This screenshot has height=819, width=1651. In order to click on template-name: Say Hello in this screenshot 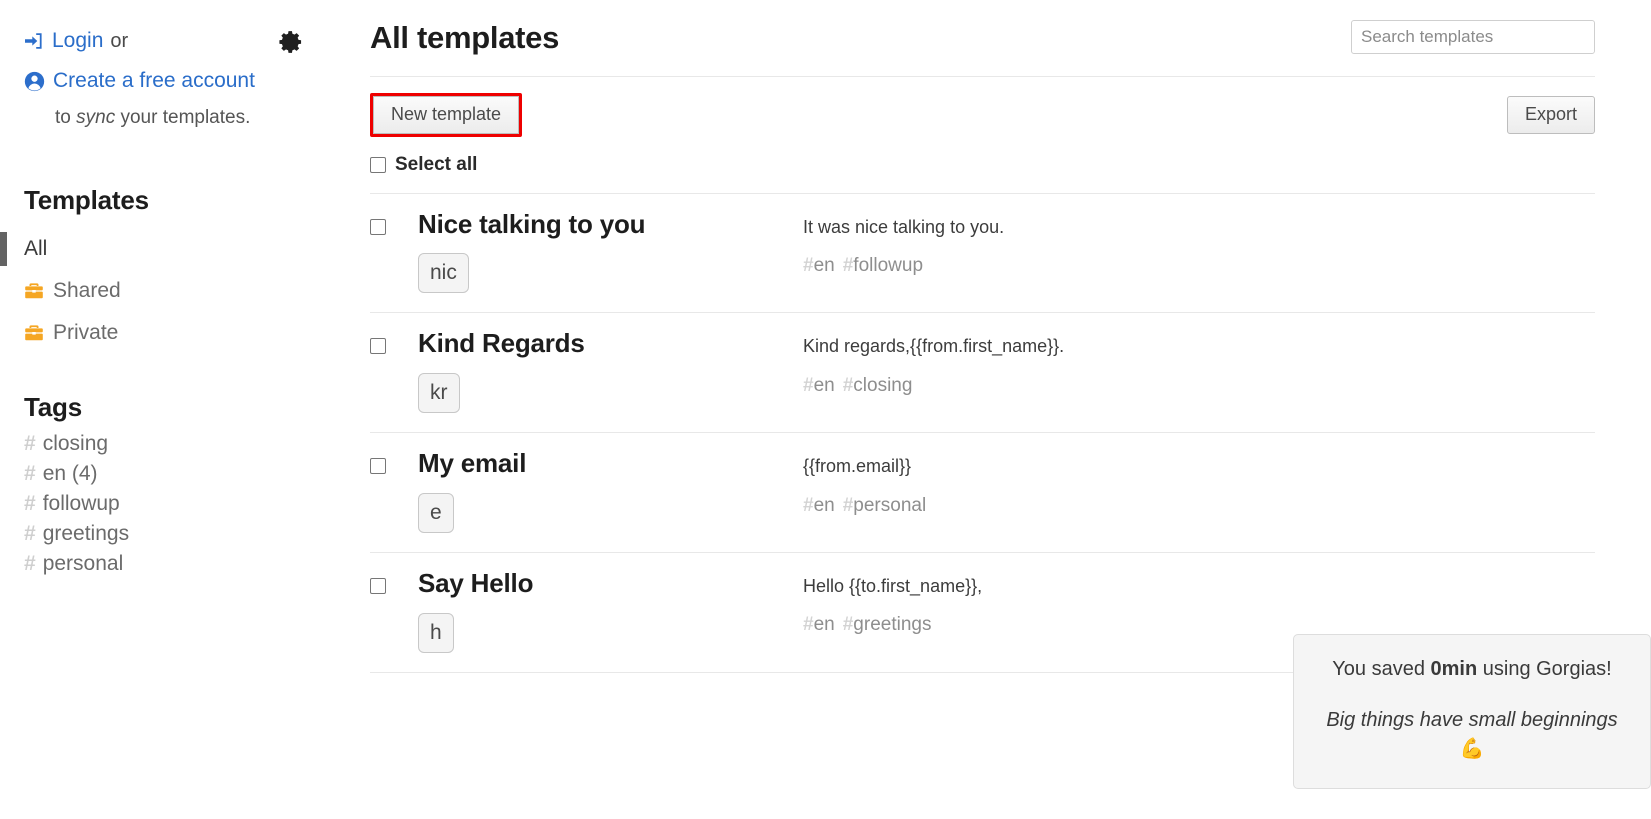, I will do `click(610, 583)`.